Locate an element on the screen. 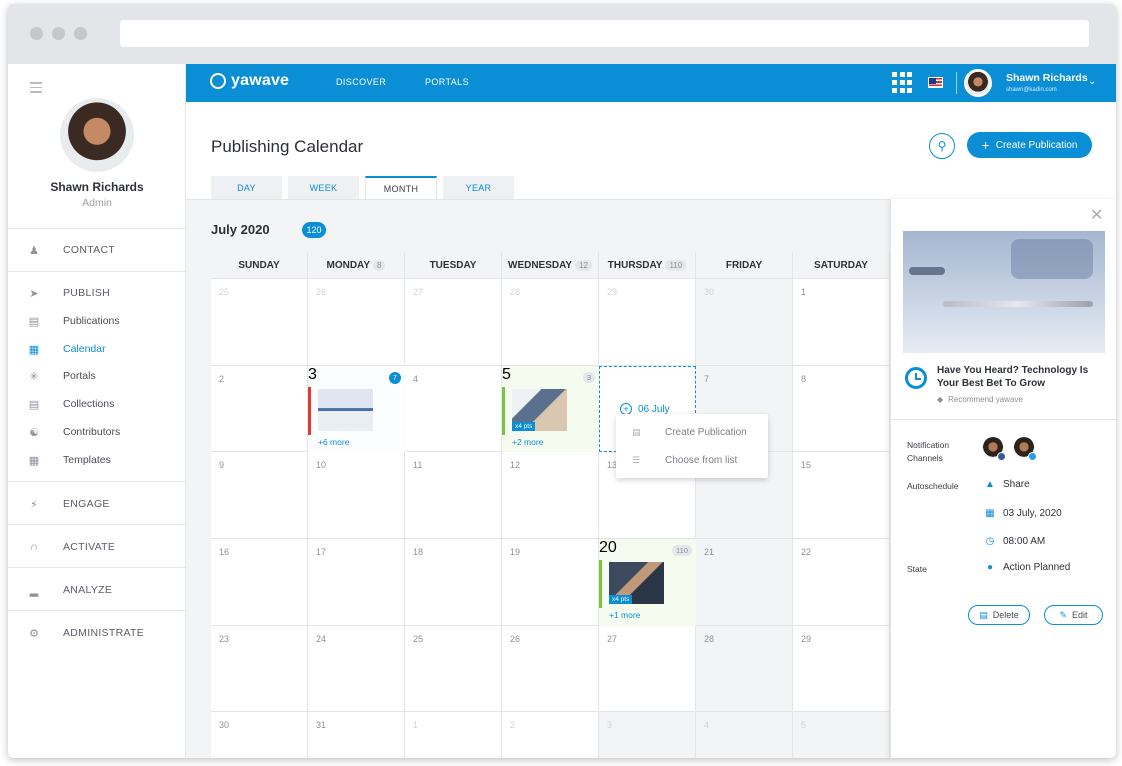 Image resolution: width=1122 pixels, height=766 pixels. sidebar-item-analyze: ▂ ANALYZE is located at coordinates (97, 590).